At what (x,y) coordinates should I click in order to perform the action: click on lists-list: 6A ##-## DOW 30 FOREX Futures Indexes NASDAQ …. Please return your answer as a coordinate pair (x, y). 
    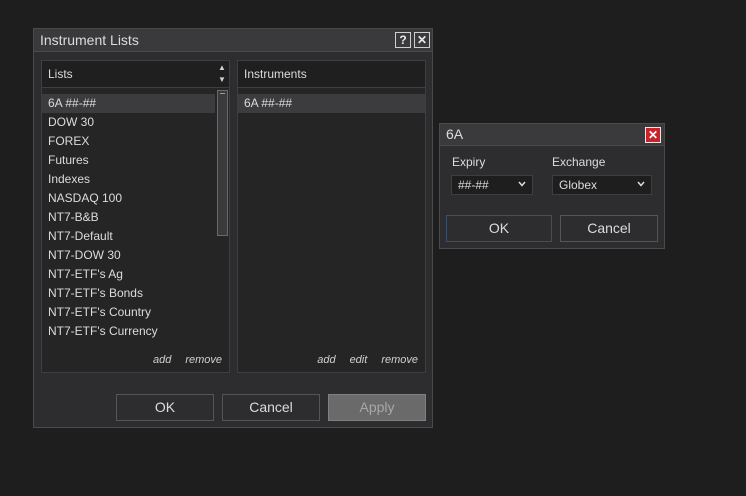
    Looking at the image, I should click on (128, 217).